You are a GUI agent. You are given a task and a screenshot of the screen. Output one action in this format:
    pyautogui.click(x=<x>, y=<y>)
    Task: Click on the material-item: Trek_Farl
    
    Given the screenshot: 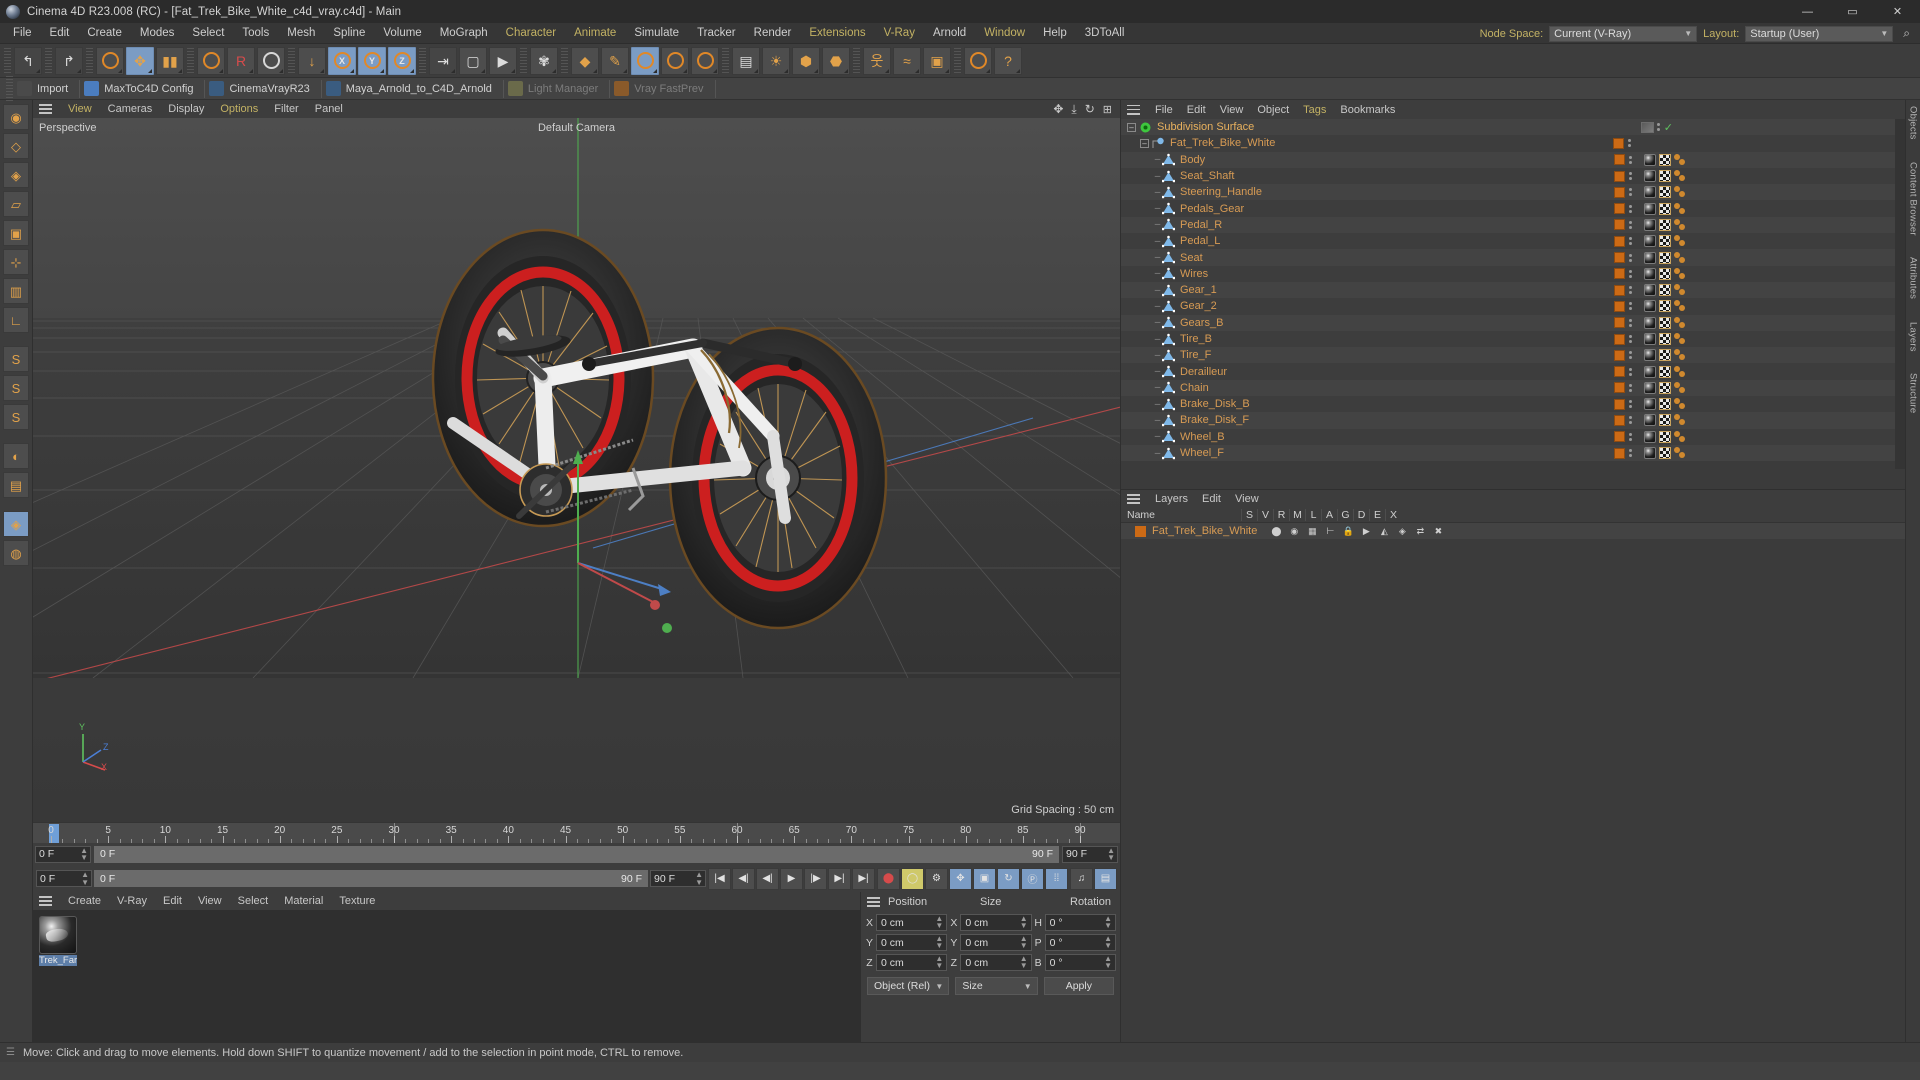 What is the action you would take?
    pyautogui.click(x=58, y=941)
    